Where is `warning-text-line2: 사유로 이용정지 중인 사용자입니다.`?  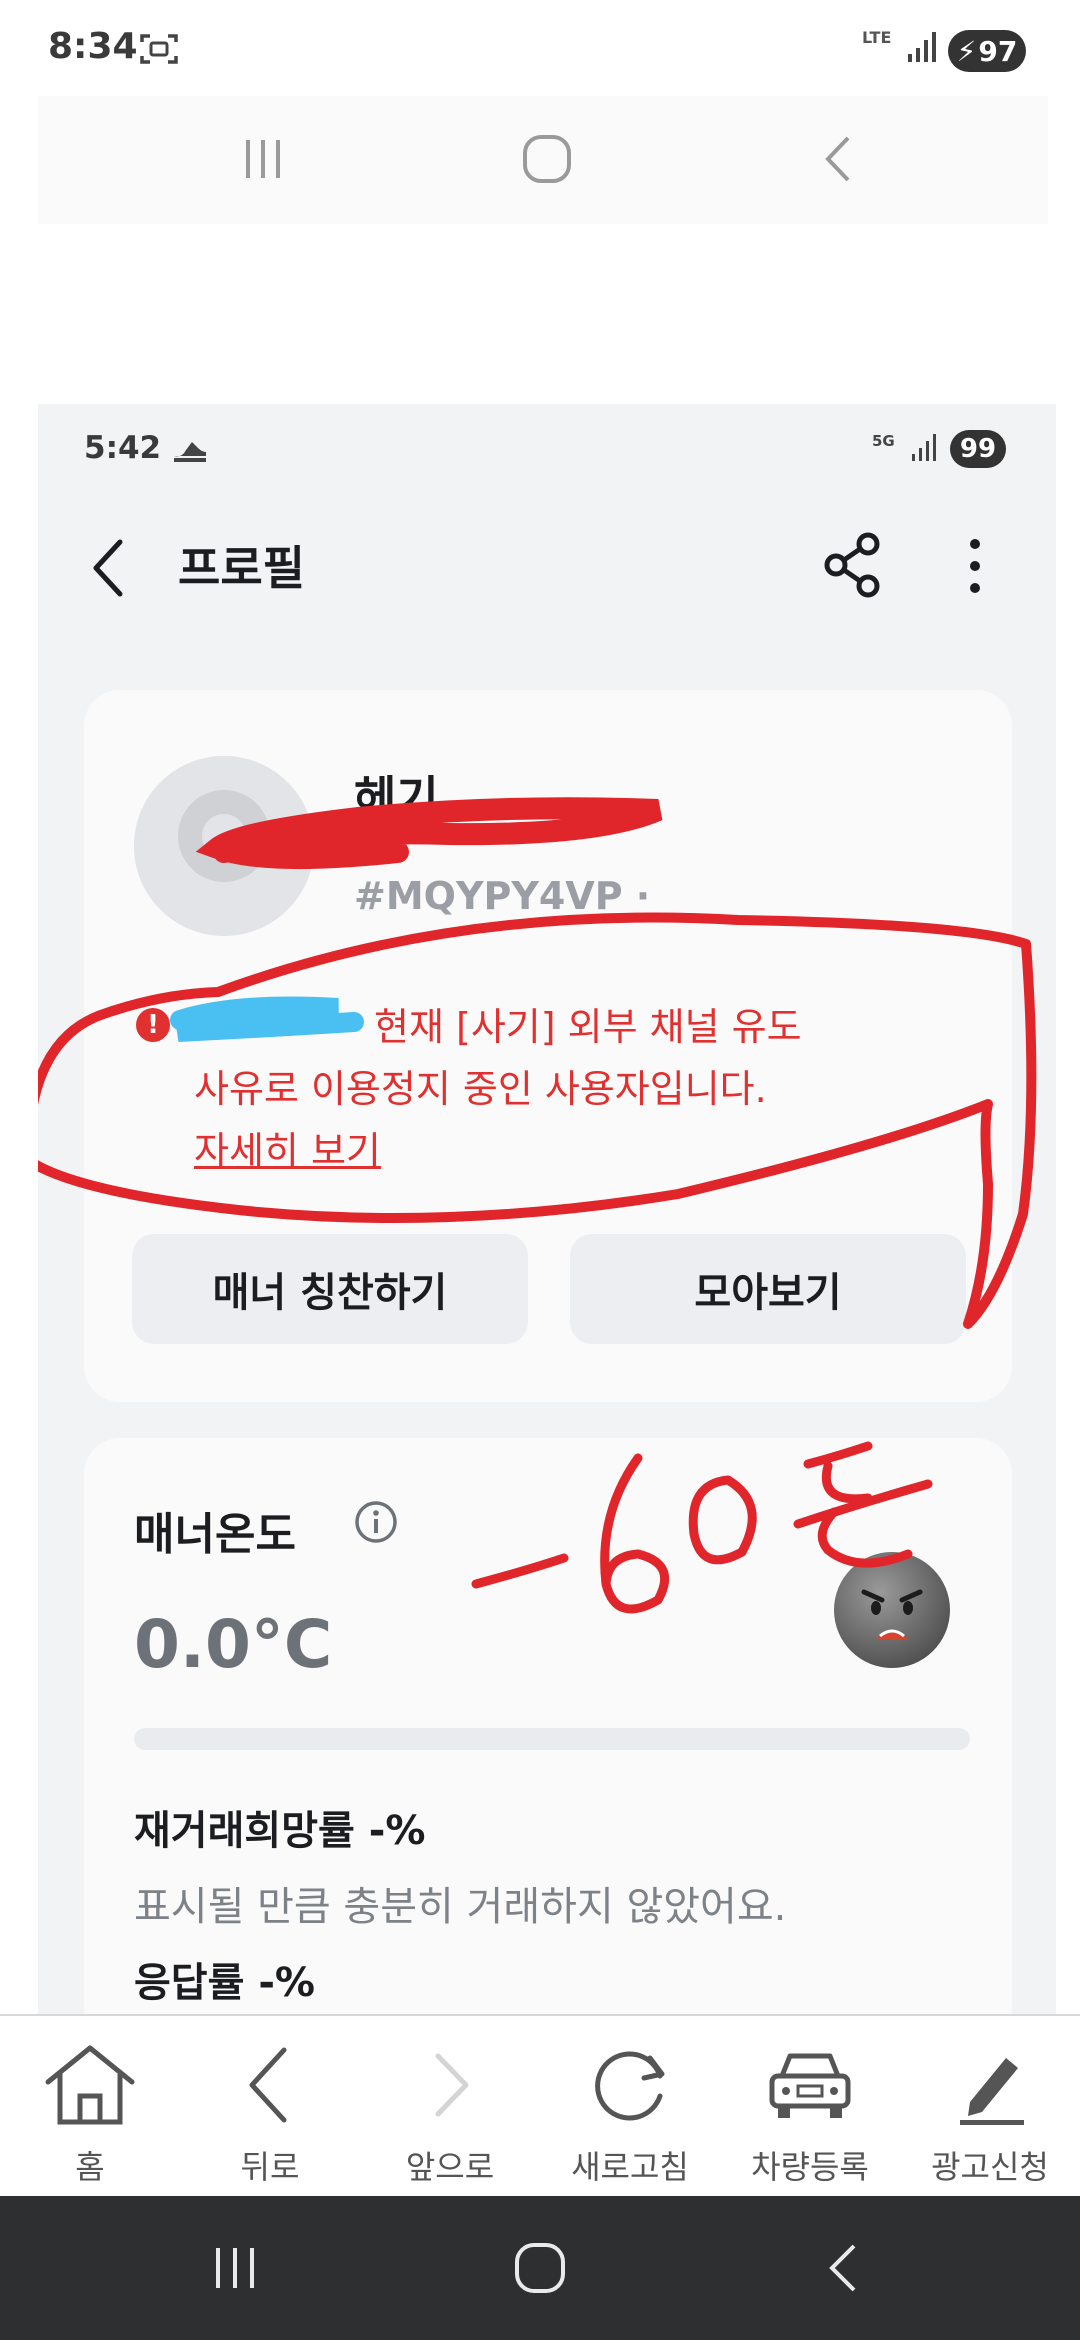 warning-text-line2: 사유로 이용정지 중인 사용자입니다. is located at coordinates (480, 1089).